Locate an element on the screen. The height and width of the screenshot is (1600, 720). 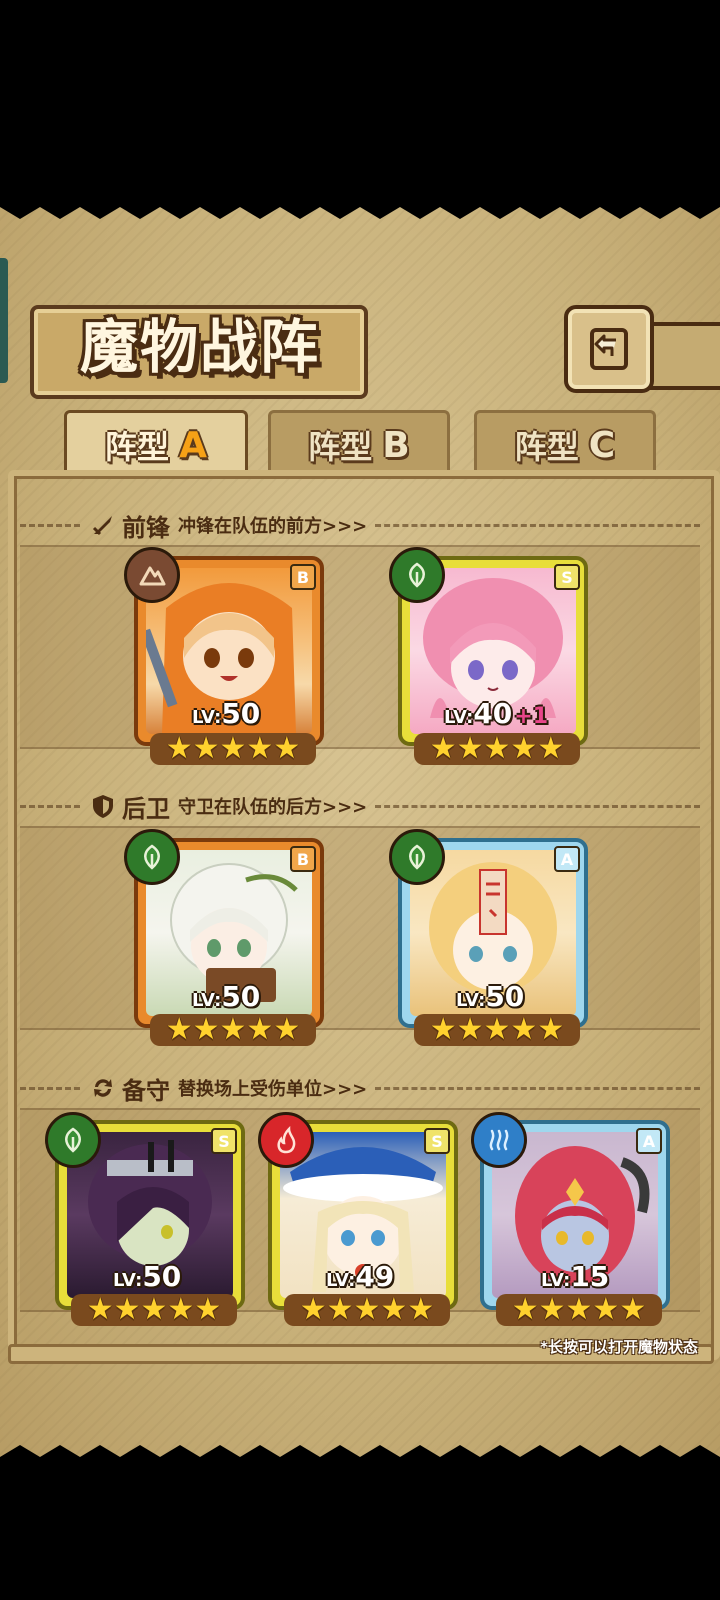
shield-icon is located at coordinates (103, 806).